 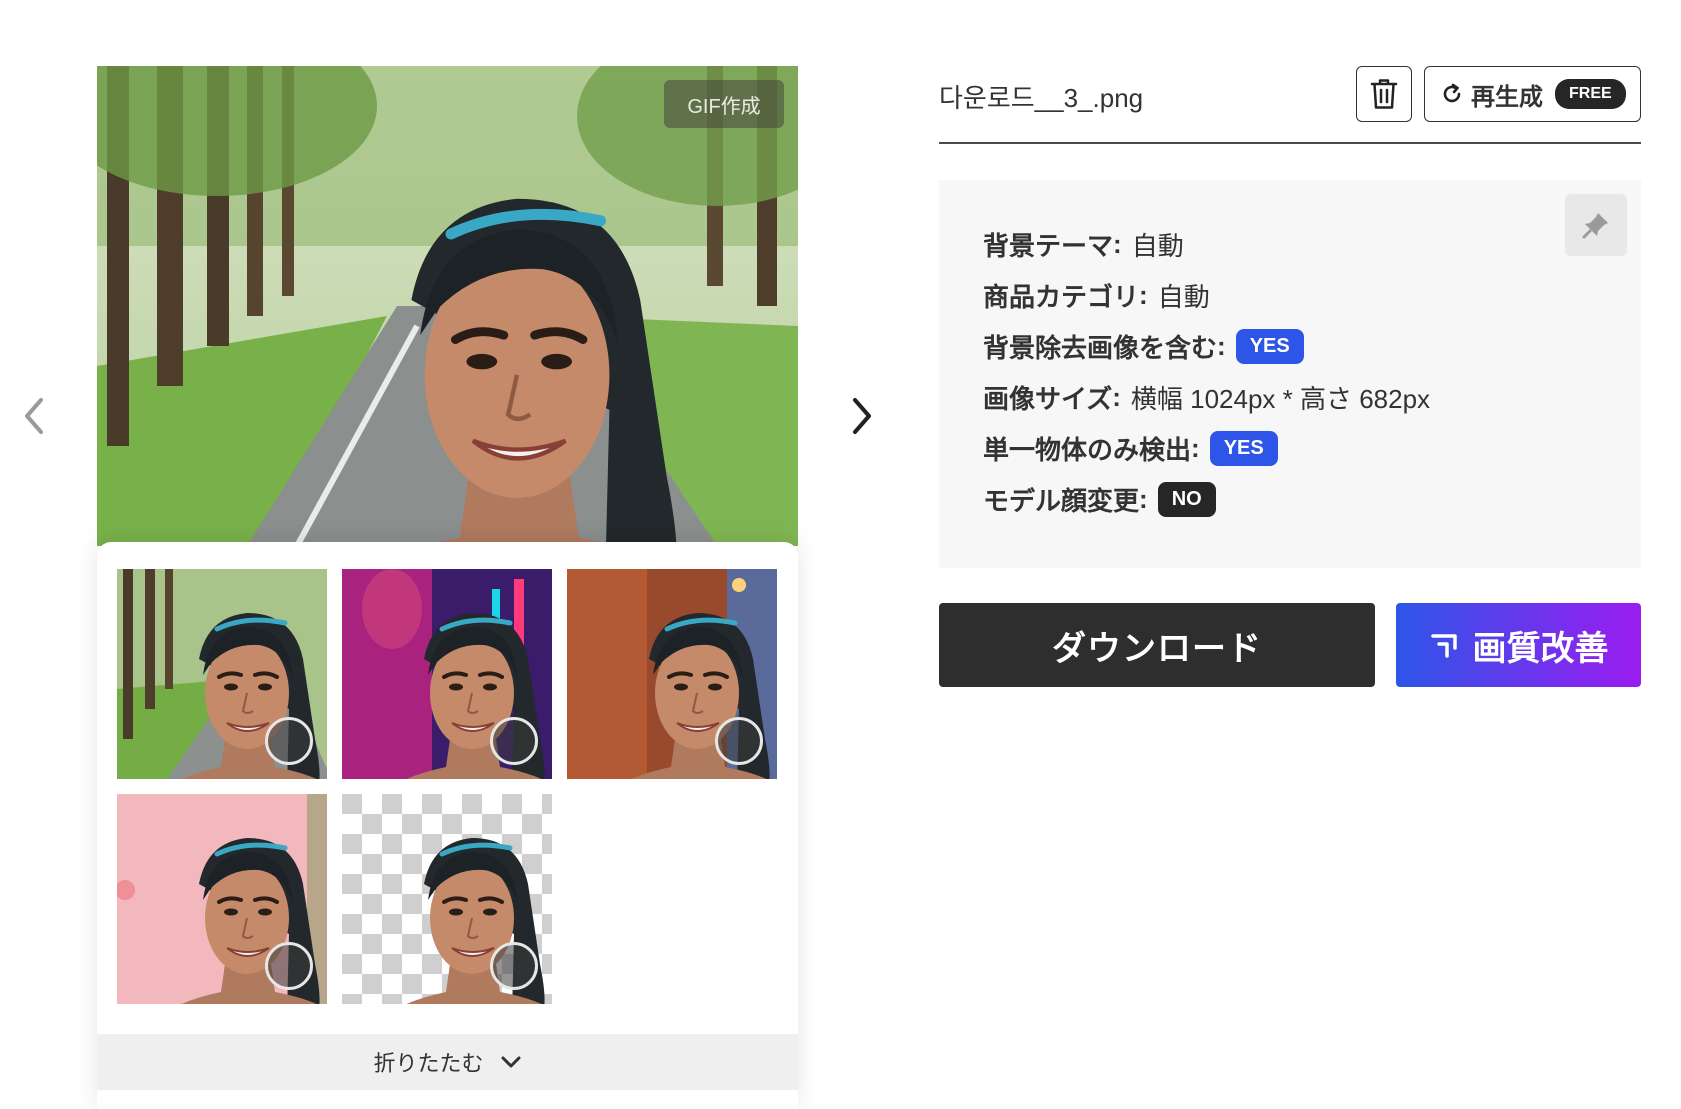 I want to click on file-name-title: 다운로드__3_.png, so click(x=1041, y=98).